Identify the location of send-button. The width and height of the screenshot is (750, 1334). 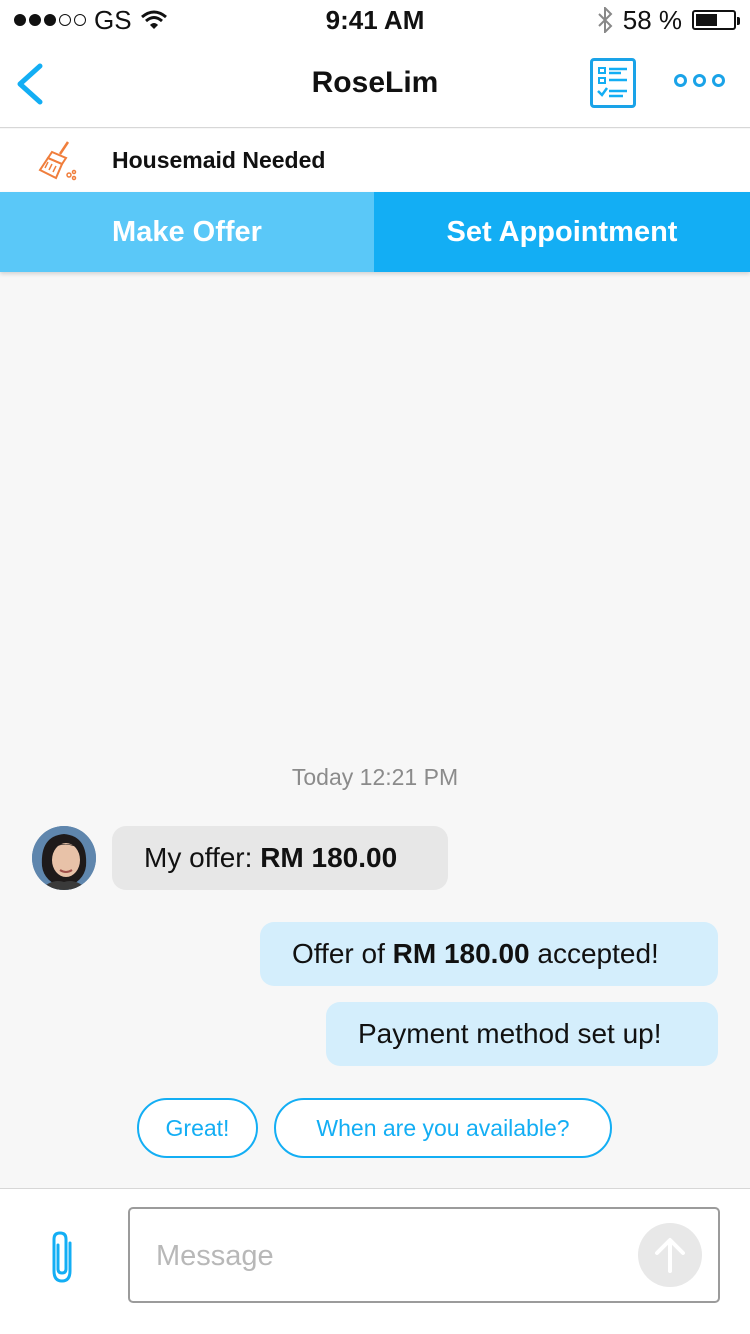
(670, 1255).